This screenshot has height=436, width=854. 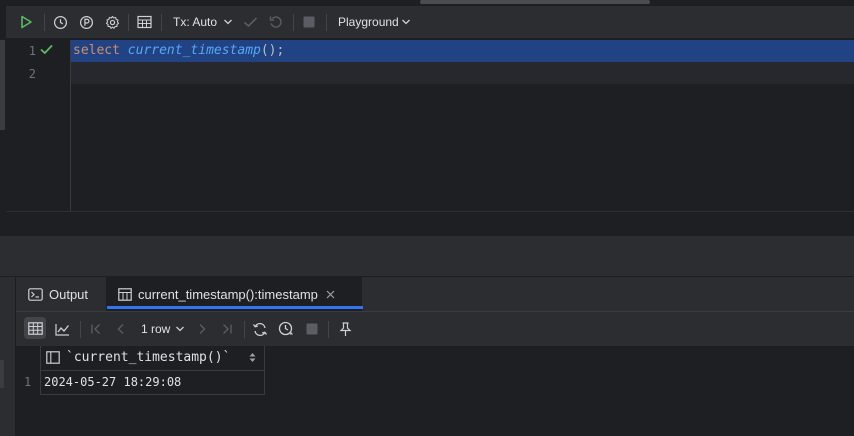 What do you see at coordinates (69, 294) in the screenshot?
I see `tab-label: Output` at bounding box center [69, 294].